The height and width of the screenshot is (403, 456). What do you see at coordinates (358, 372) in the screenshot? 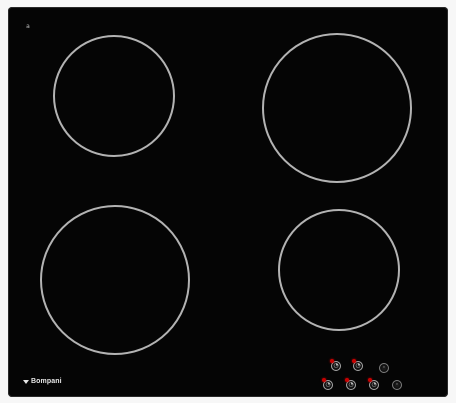
I see `touch-control-panel: ◔ ◔ ◦ ◔ ◔ ◔ ◦` at bounding box center [358, 372].